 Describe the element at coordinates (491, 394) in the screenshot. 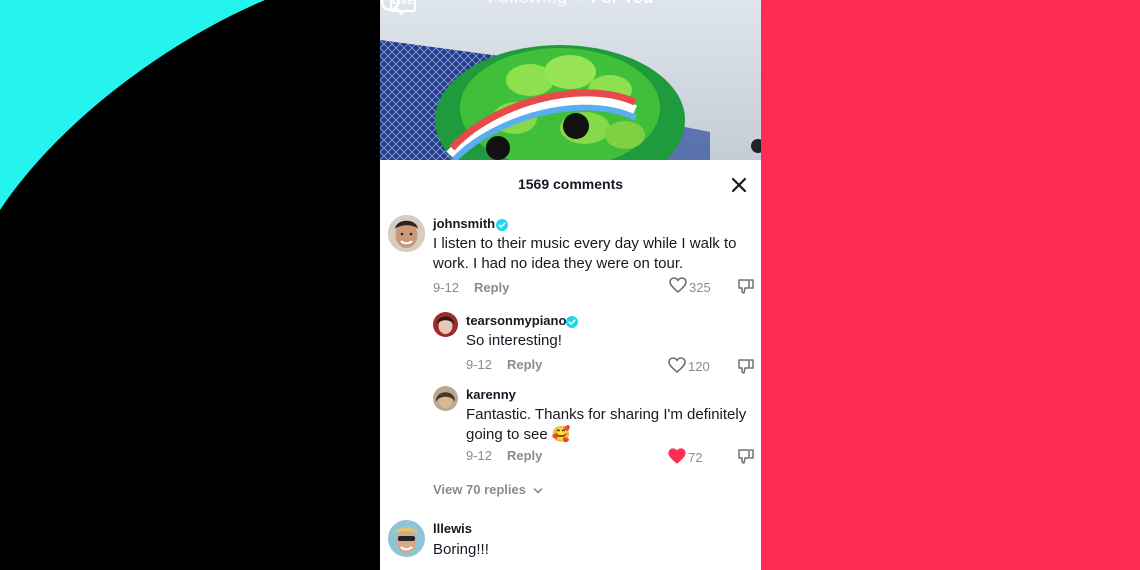

I see `comment-username: karenny` at that location.